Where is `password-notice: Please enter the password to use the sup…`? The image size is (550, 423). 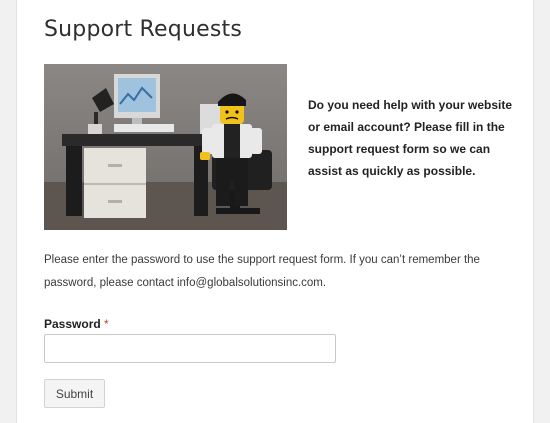 password-notice: Please enter the password to use the sup… is located at coordinates (262, 271).